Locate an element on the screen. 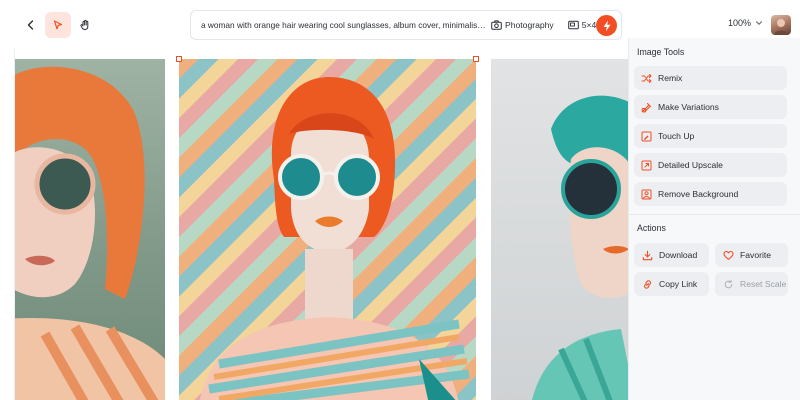  pan-tool-button is located at coordinates (85, 25).